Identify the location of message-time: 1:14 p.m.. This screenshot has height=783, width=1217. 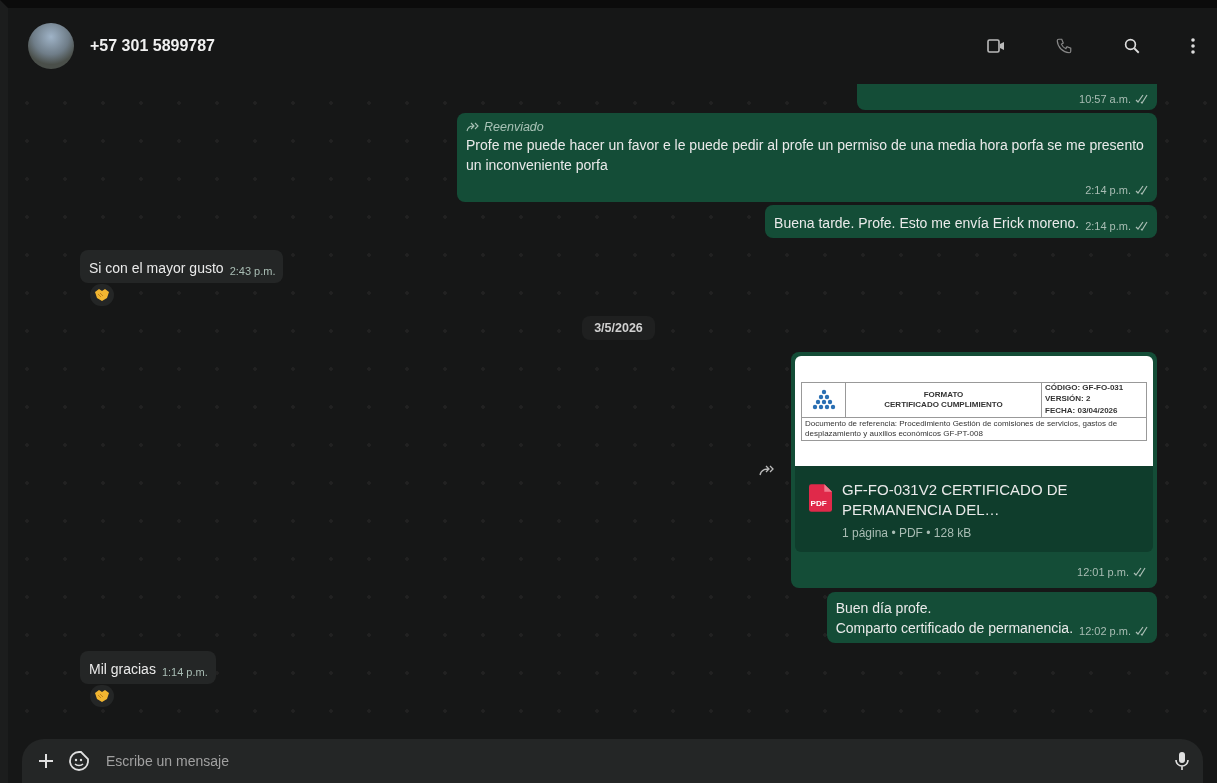
(184, 672).